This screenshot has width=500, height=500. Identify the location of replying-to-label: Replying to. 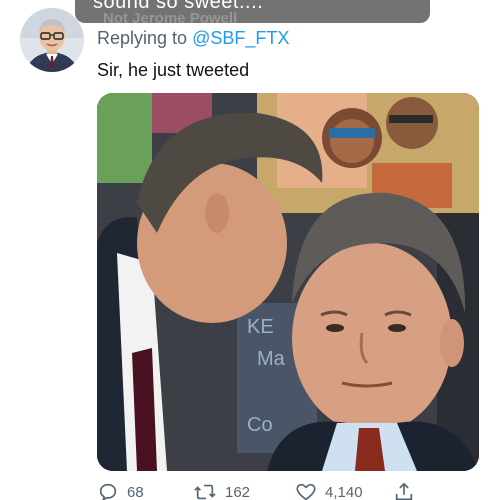
(142, 38).